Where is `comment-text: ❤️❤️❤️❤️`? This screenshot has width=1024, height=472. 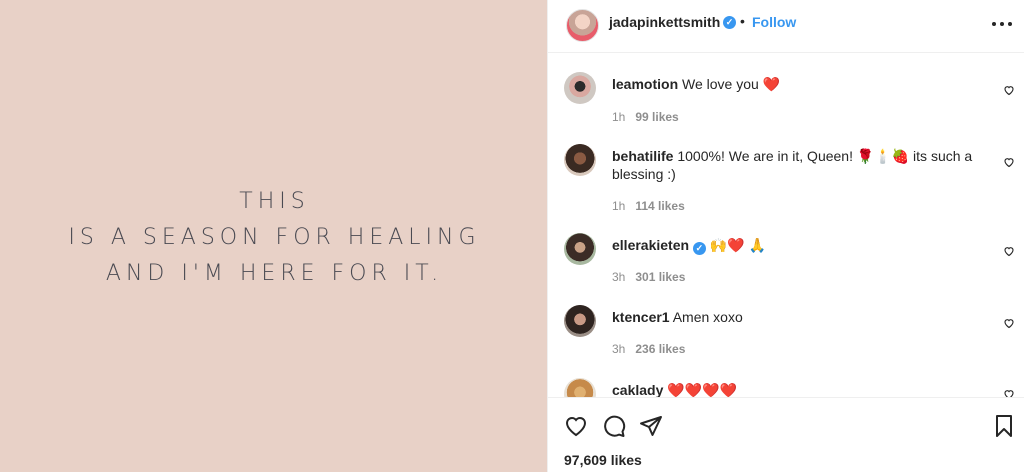 comment-text: ❤️❤️❤️❤️ is located at coordinates (700, 389).